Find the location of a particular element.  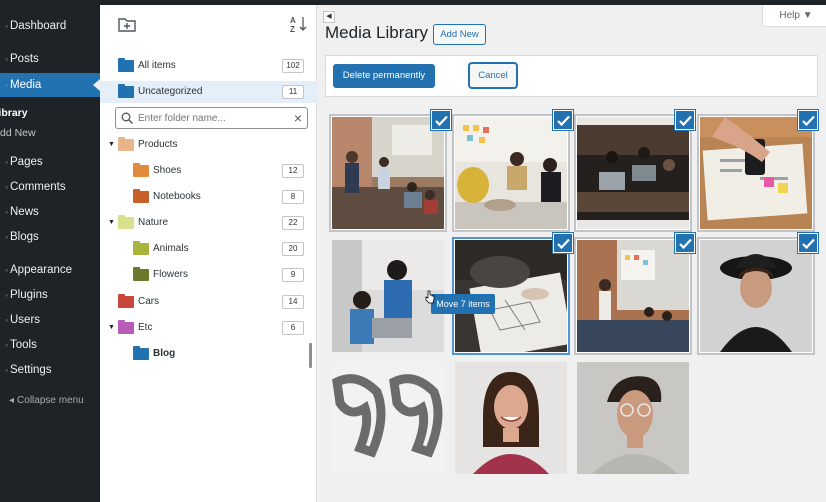

dashboard-icon: ◦ is located at coordinates (7, 26).